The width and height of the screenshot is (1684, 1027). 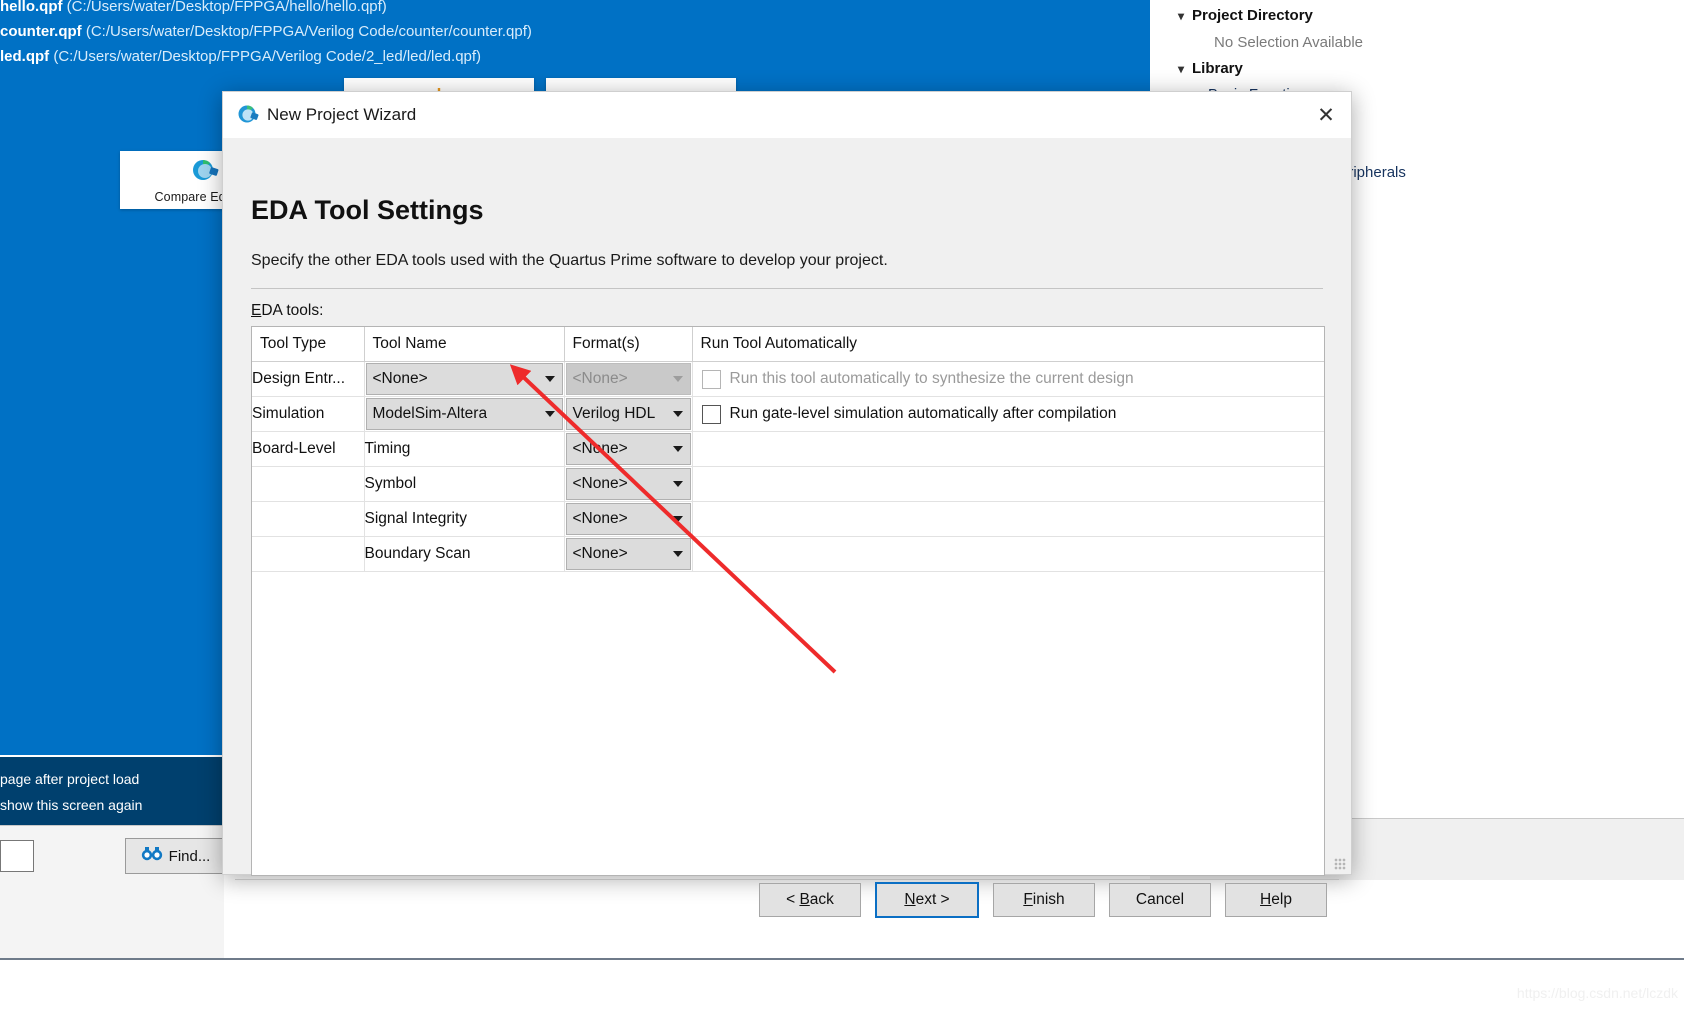 I want to click on next-button: Next >, so click(x=927, y=900).